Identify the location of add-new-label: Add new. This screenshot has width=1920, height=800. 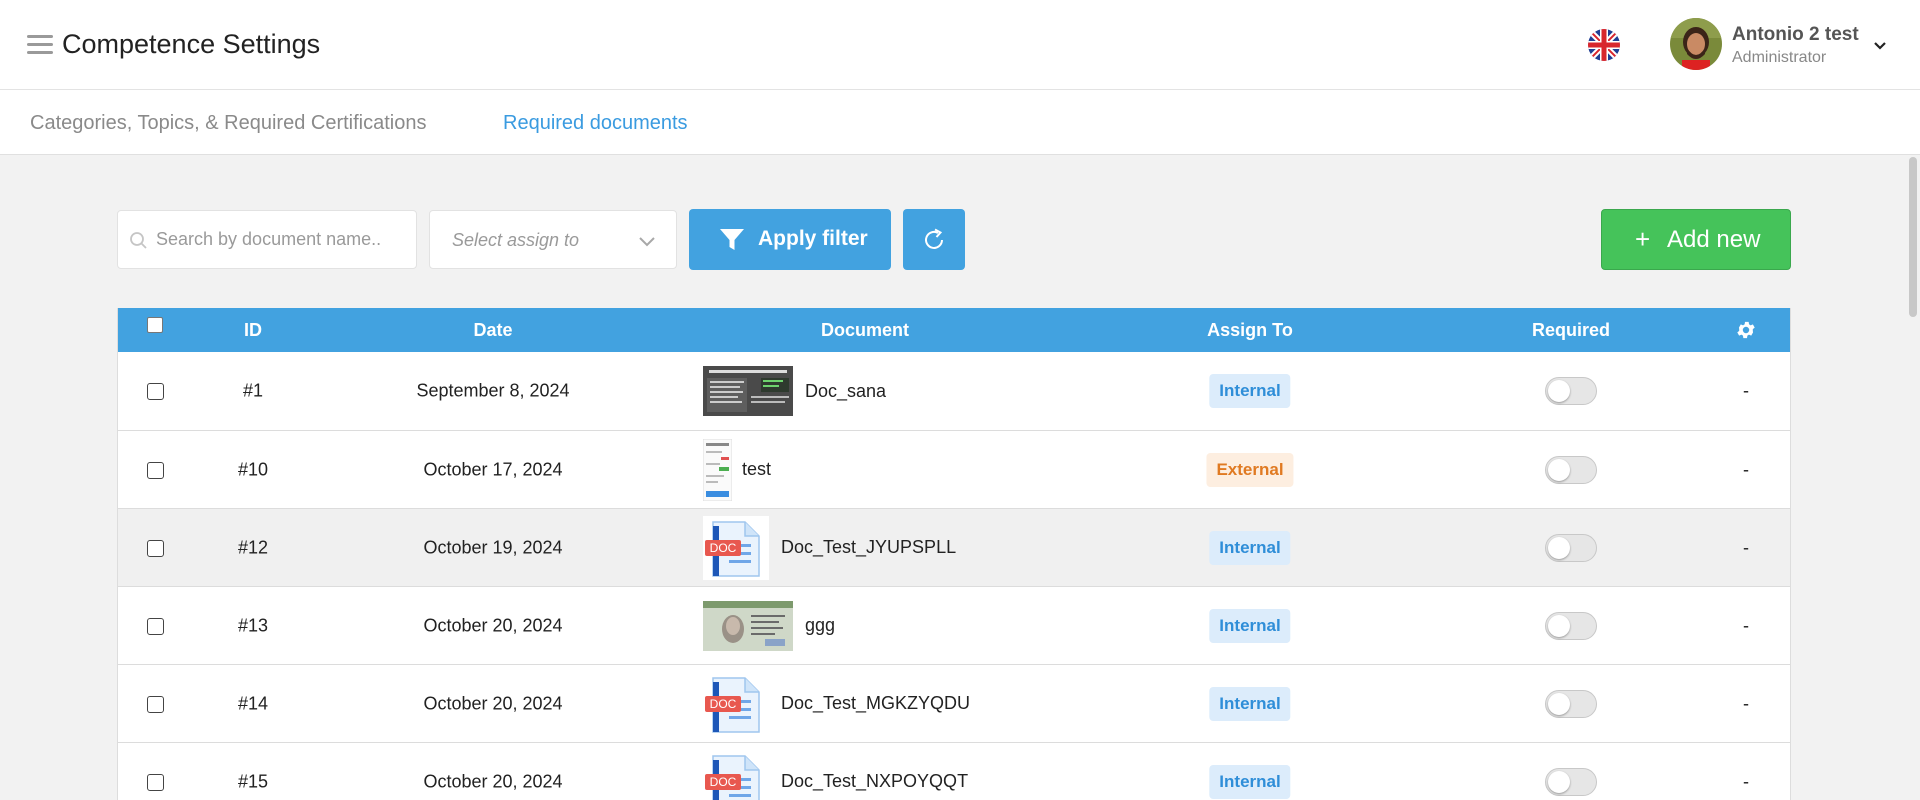
(1714, 239).